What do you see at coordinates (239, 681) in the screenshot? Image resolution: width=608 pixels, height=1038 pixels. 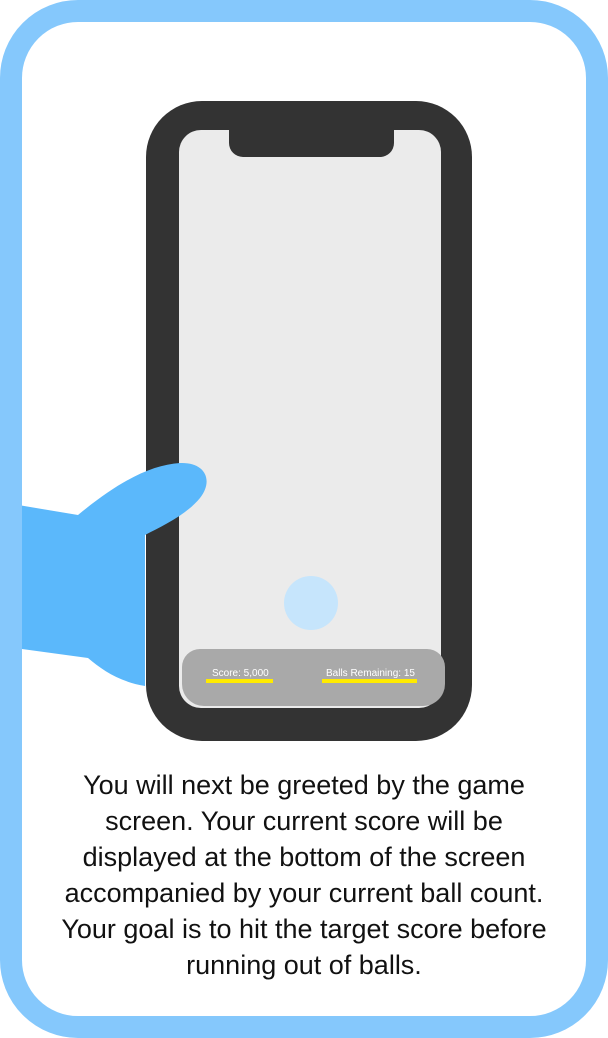 I see `score-underline` at bounding box center [239, 681].